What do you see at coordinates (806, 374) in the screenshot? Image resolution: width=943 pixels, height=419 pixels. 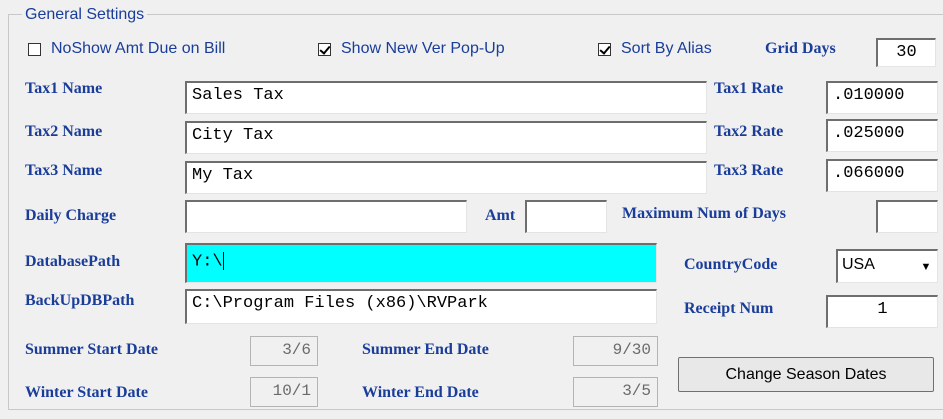 I see `change-season-dates-button: Change Season Dates` at bounding box center [806, 374].